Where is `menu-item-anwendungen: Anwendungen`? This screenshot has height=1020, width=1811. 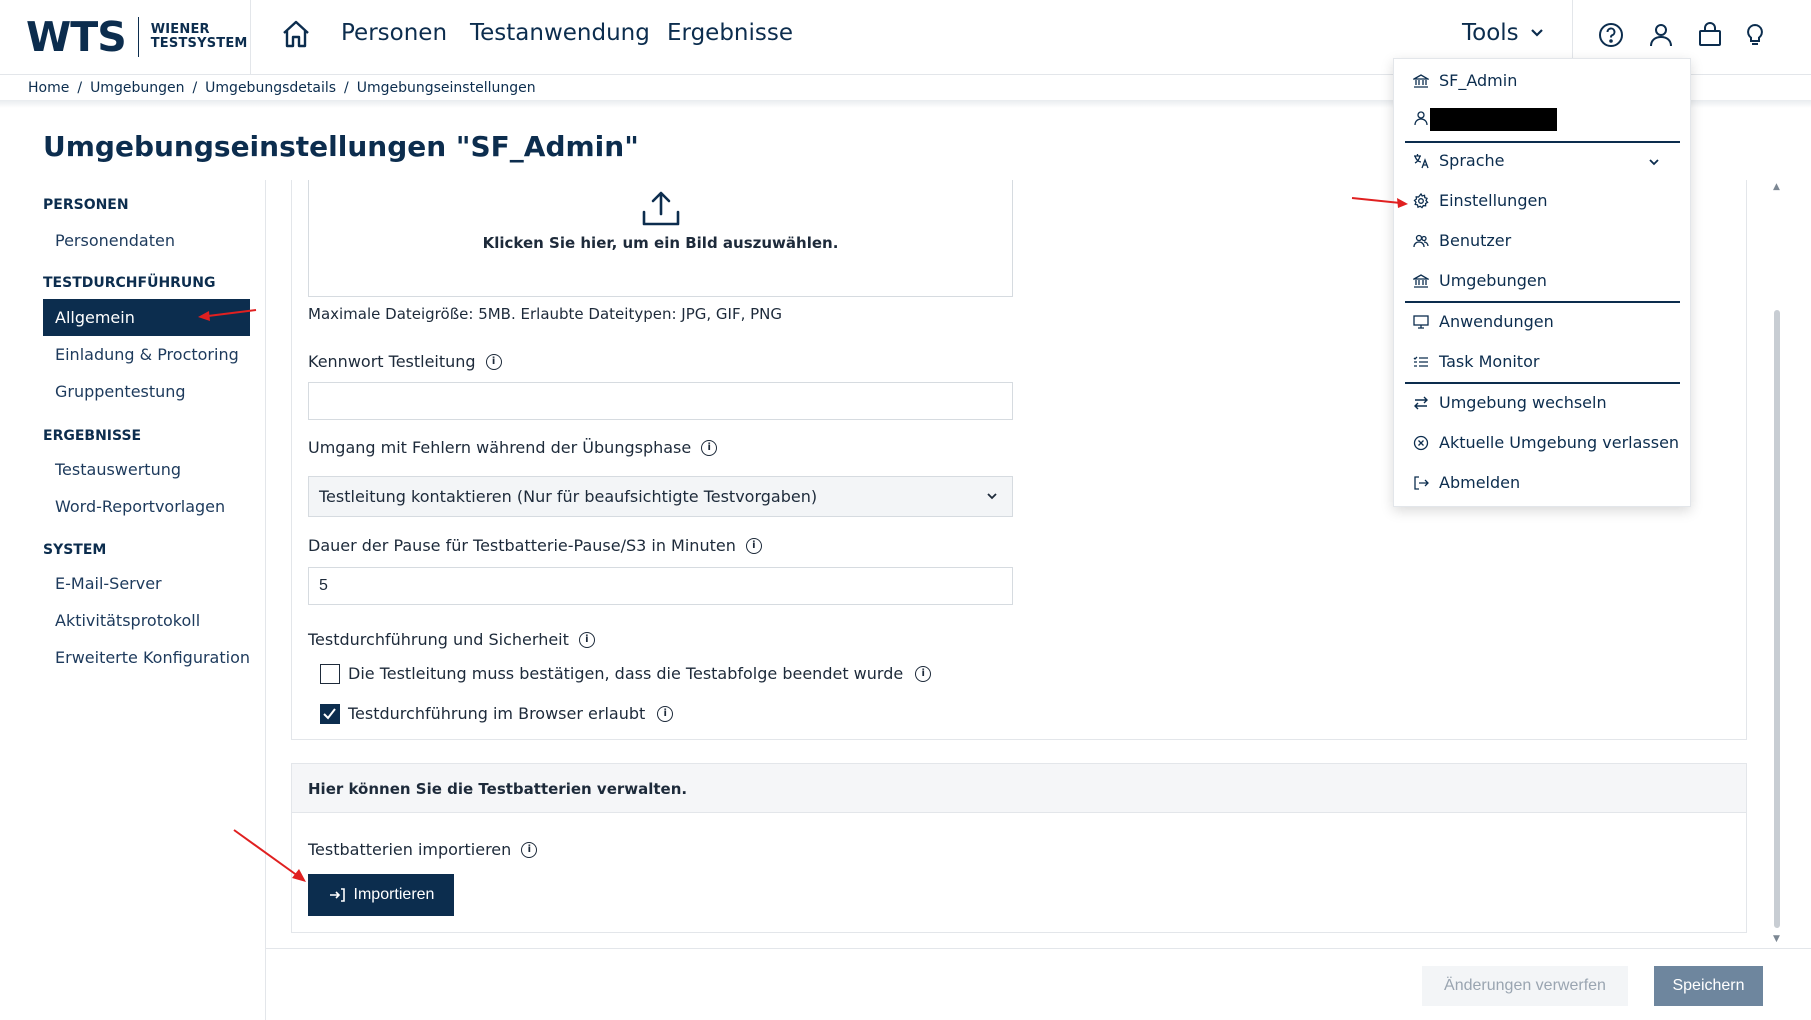 menu-item-anwendungen: Anwendungen is located at coordinates (1483, 321).